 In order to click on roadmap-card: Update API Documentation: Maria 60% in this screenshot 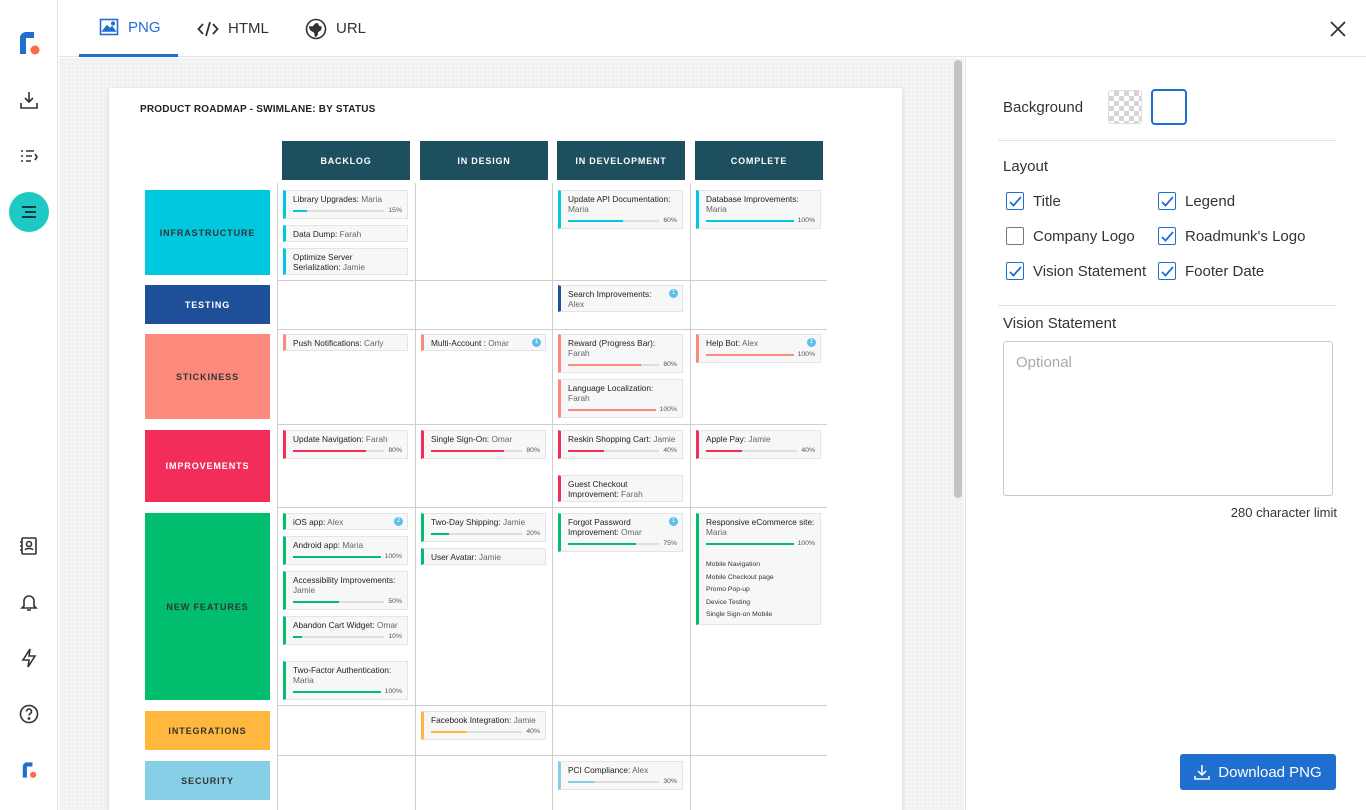, I will do `click(620, 209)`.